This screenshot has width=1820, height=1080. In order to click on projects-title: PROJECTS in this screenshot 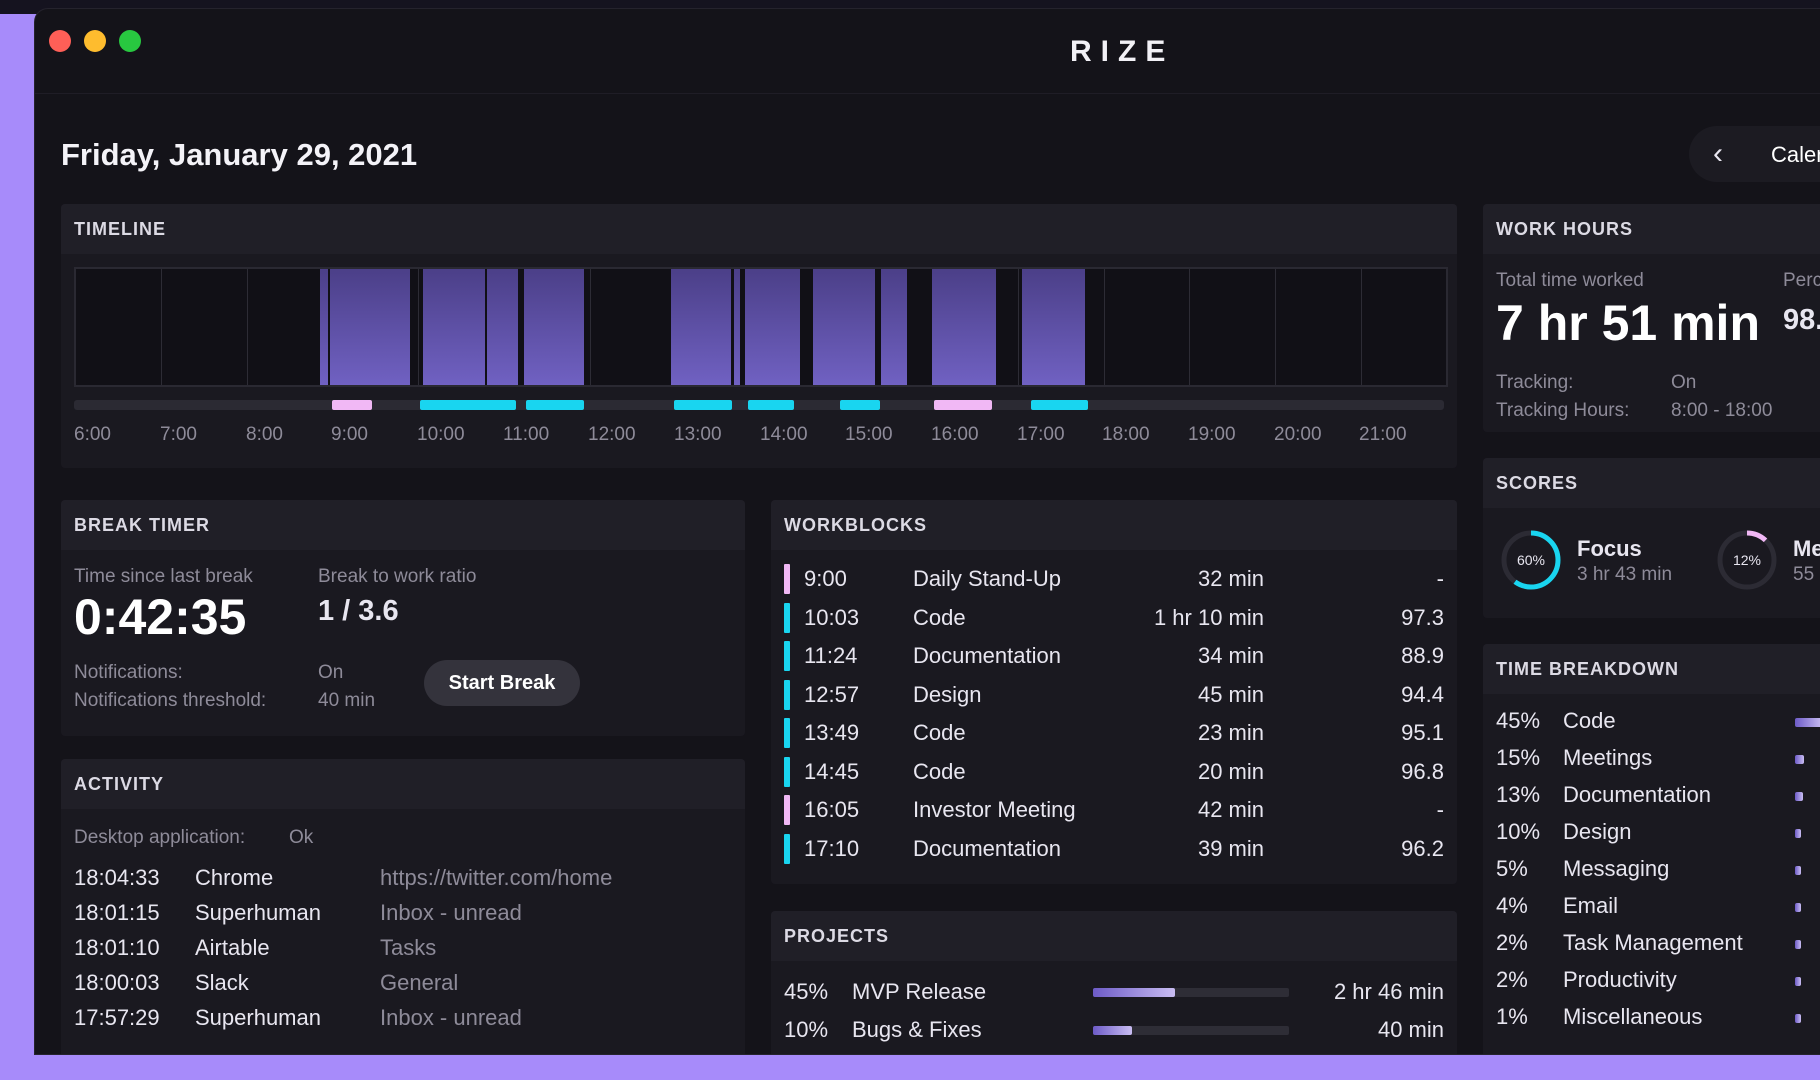, I will do `click(1114, 936)`.